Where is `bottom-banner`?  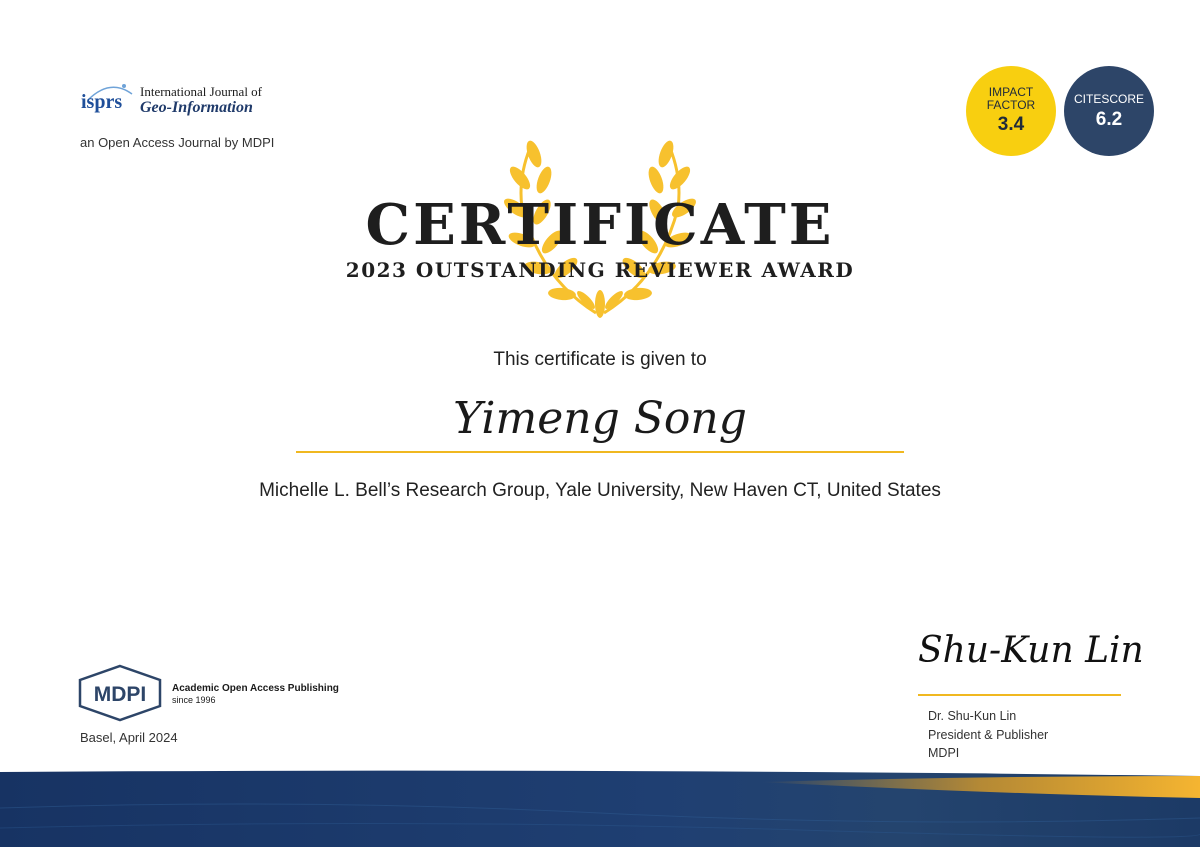 bottom-banner is located at coordinates (600, 808).